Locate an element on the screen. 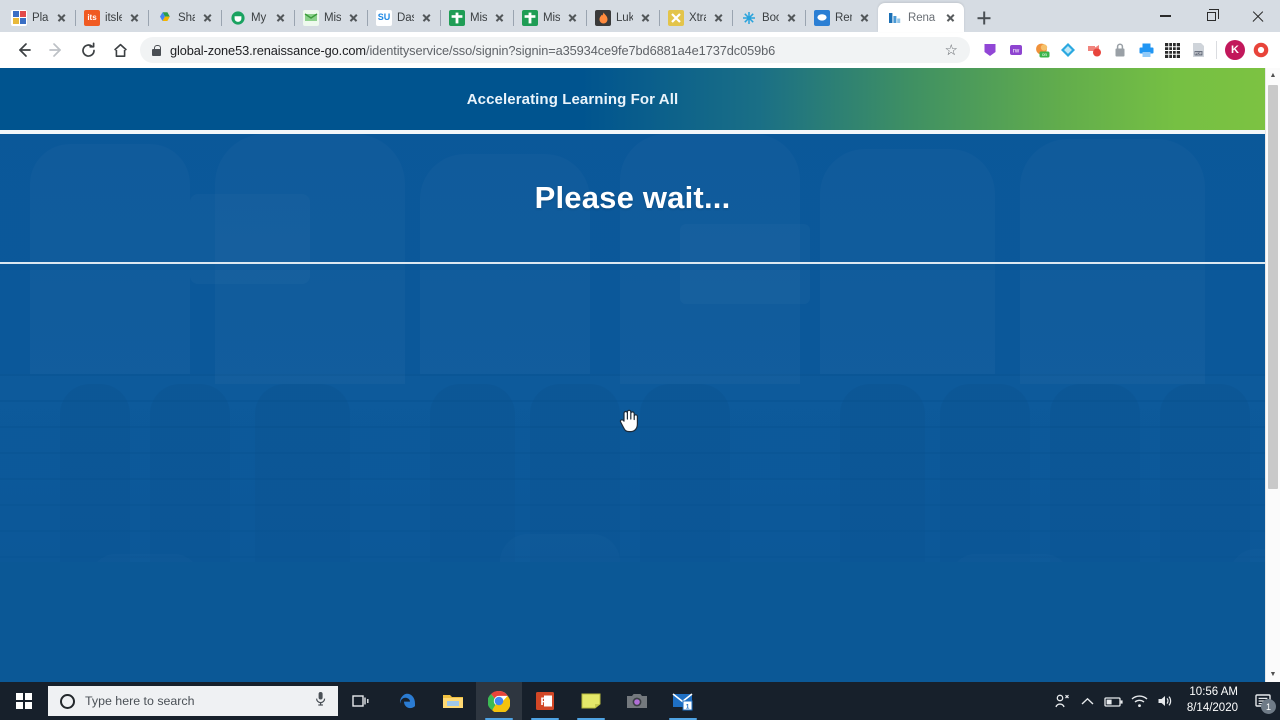 The height and width of the screenshot is (720, 1280). taskbar-sticky-notes-icon is located at coordinates (591, 701).